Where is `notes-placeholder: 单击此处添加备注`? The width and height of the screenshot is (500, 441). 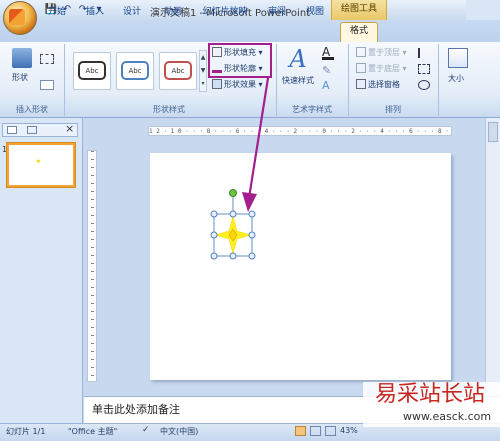
notes-placeholder: 单击此处添加备注 is located at coordinates (136, 409).